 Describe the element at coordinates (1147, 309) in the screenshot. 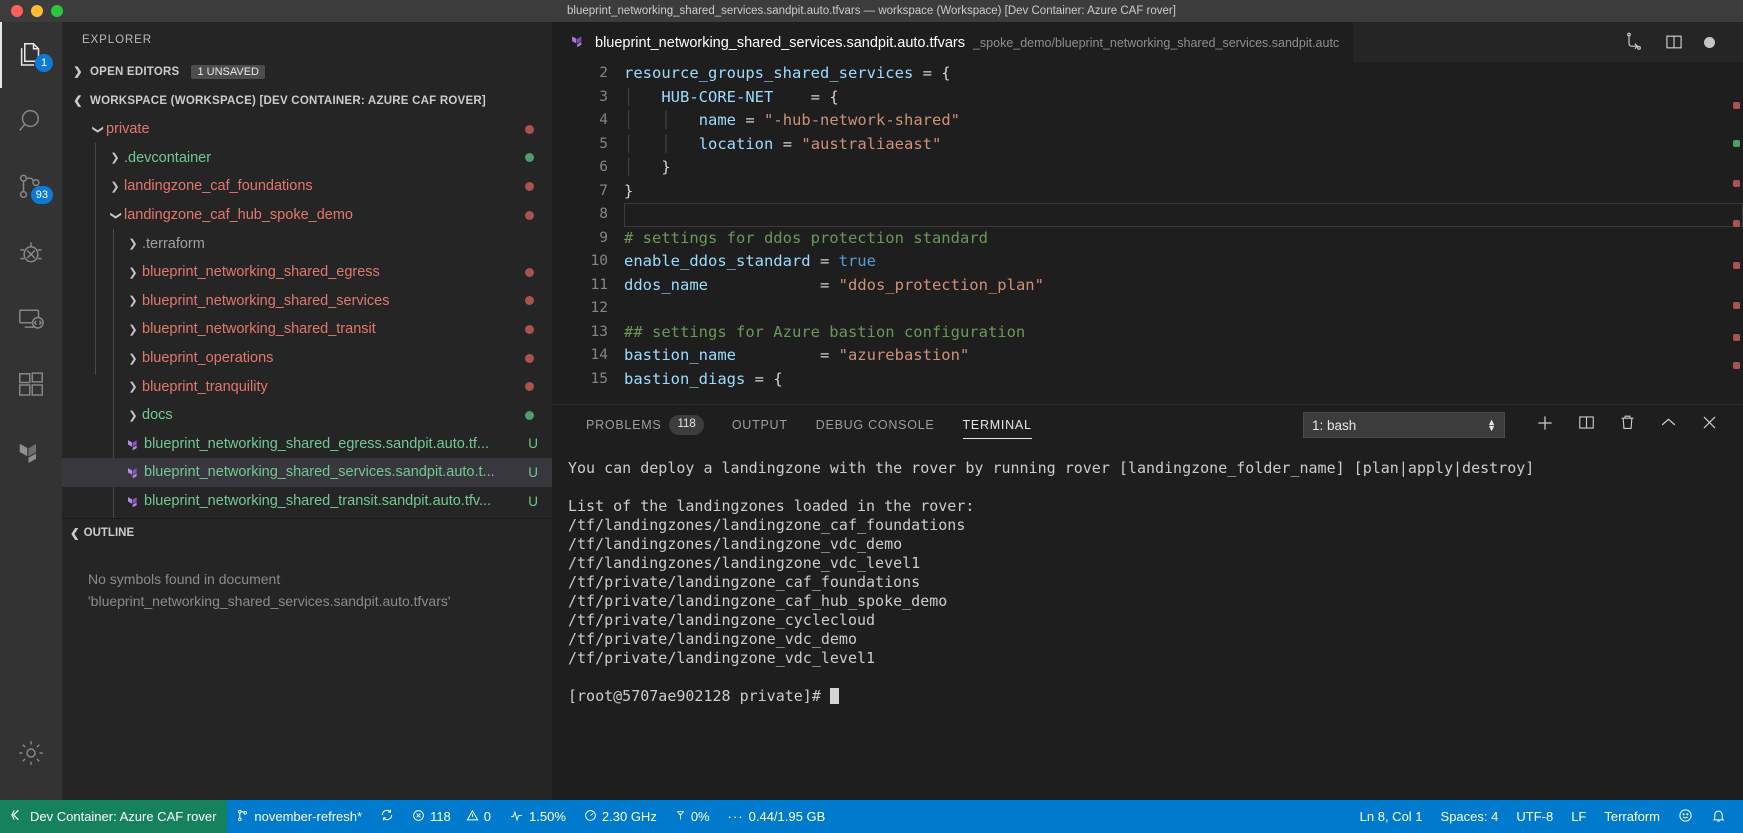

I see `code-line: 12` at that location.